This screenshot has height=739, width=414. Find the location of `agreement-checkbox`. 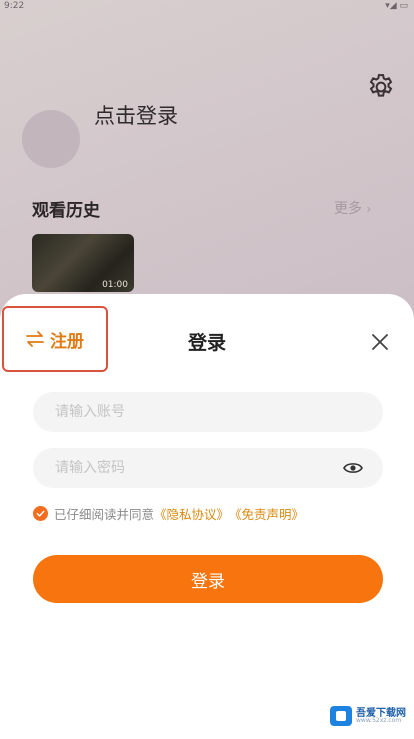

agreement-checkbox is located at coordinates (40, 513).